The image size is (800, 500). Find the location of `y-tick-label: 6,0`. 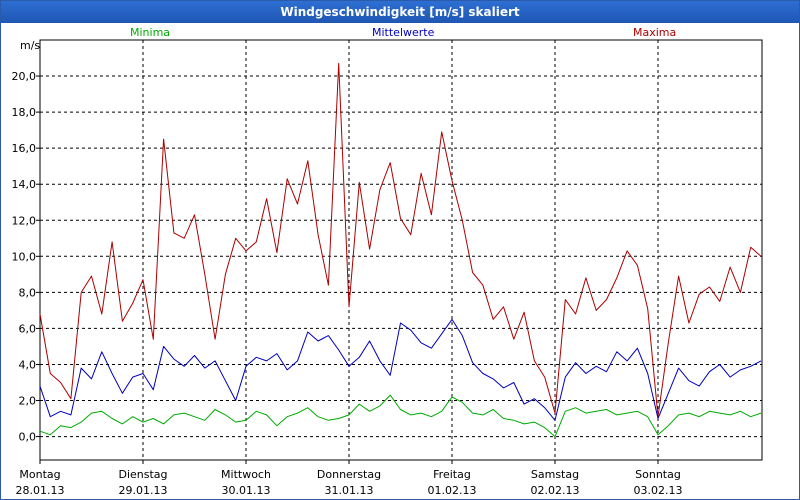

y-tick-label: 6,0 is located at coordinates (28, 328).